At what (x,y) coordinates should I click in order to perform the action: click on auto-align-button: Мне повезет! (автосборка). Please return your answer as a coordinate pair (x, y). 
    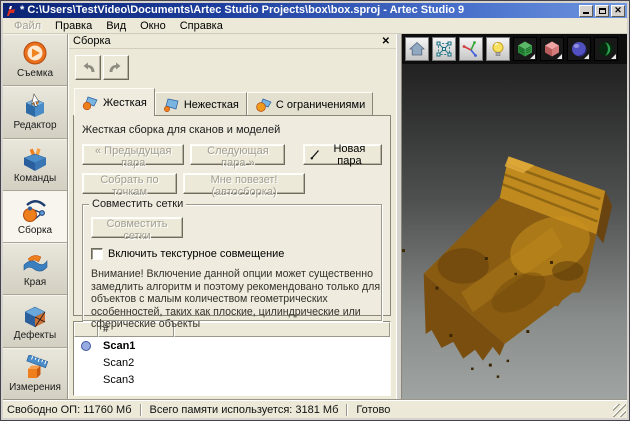
    Looking at the image, I should click on (244, 185).